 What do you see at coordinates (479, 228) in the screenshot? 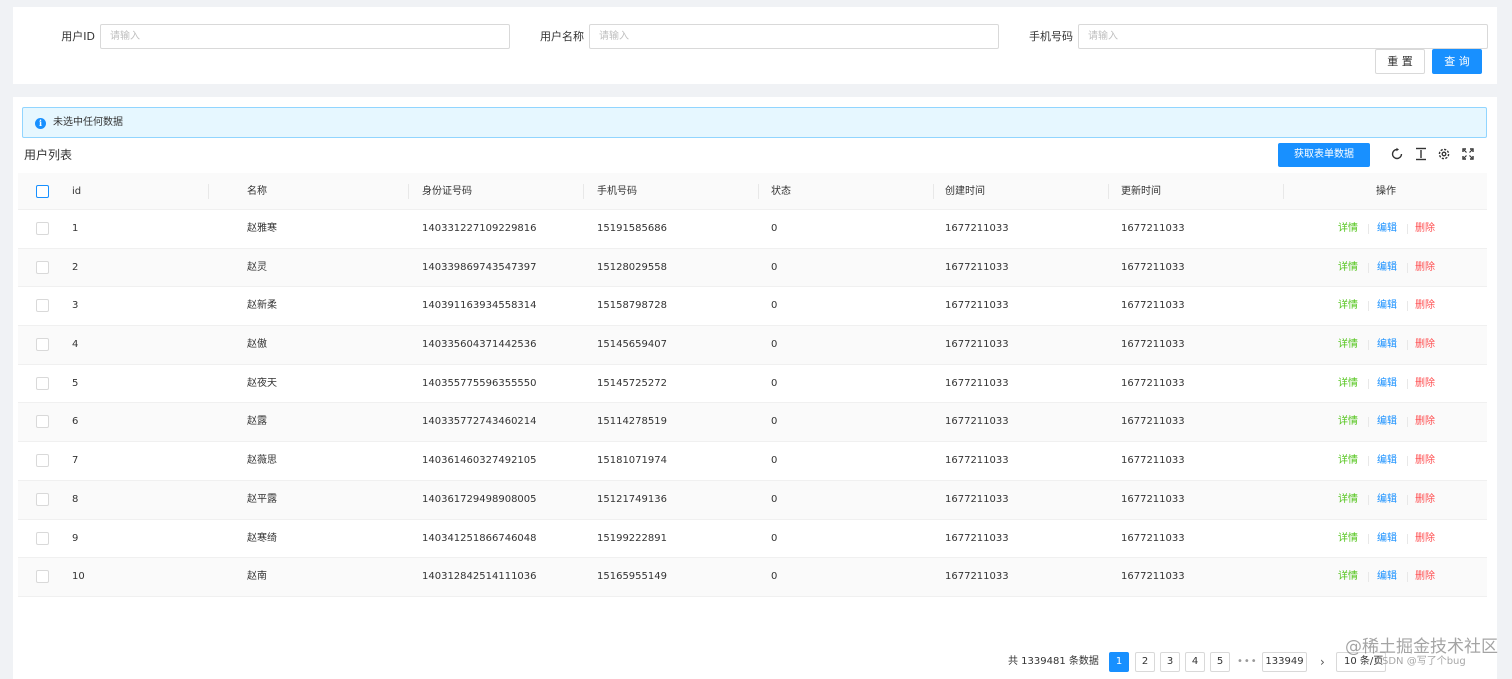
I see `cell-idcard: 140331227109229816` at bounding box center [479, 228].